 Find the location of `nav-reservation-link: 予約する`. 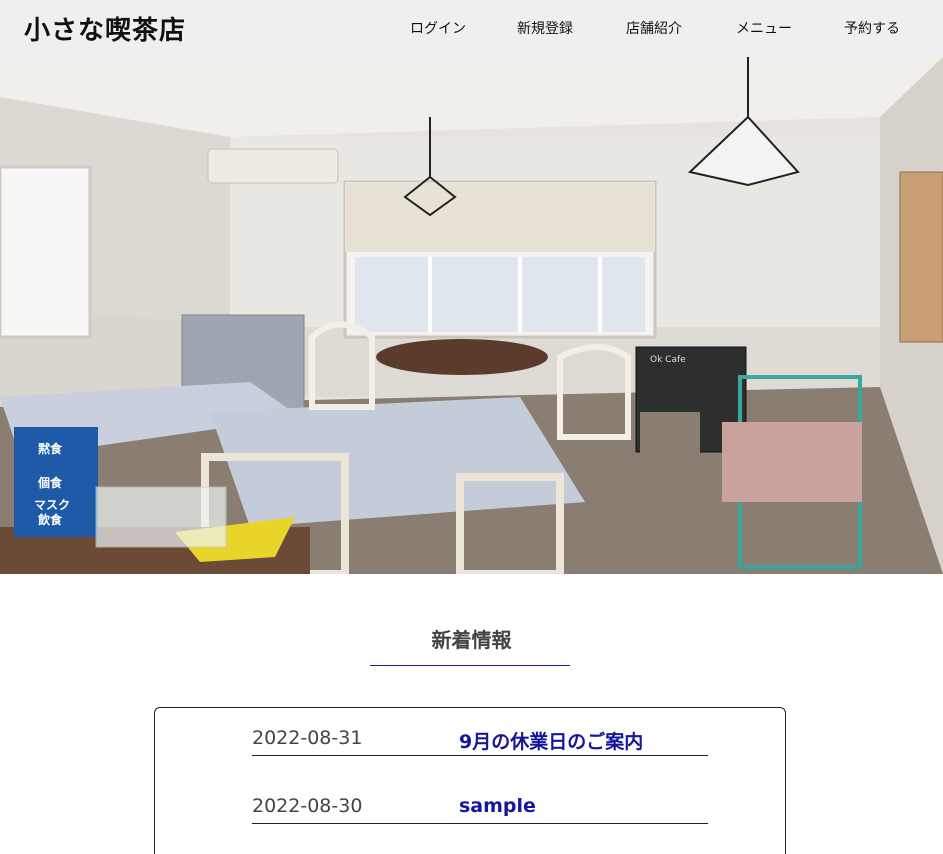

nav-reservation-link: 予約する is located at coordinates (872, 28).